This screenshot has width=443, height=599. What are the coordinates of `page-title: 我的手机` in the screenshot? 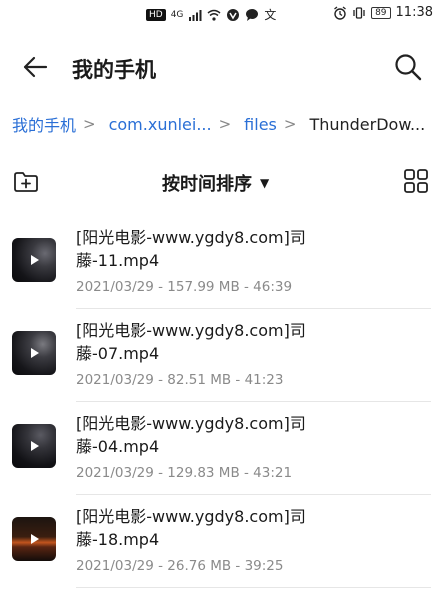 It's located at (114, 70).